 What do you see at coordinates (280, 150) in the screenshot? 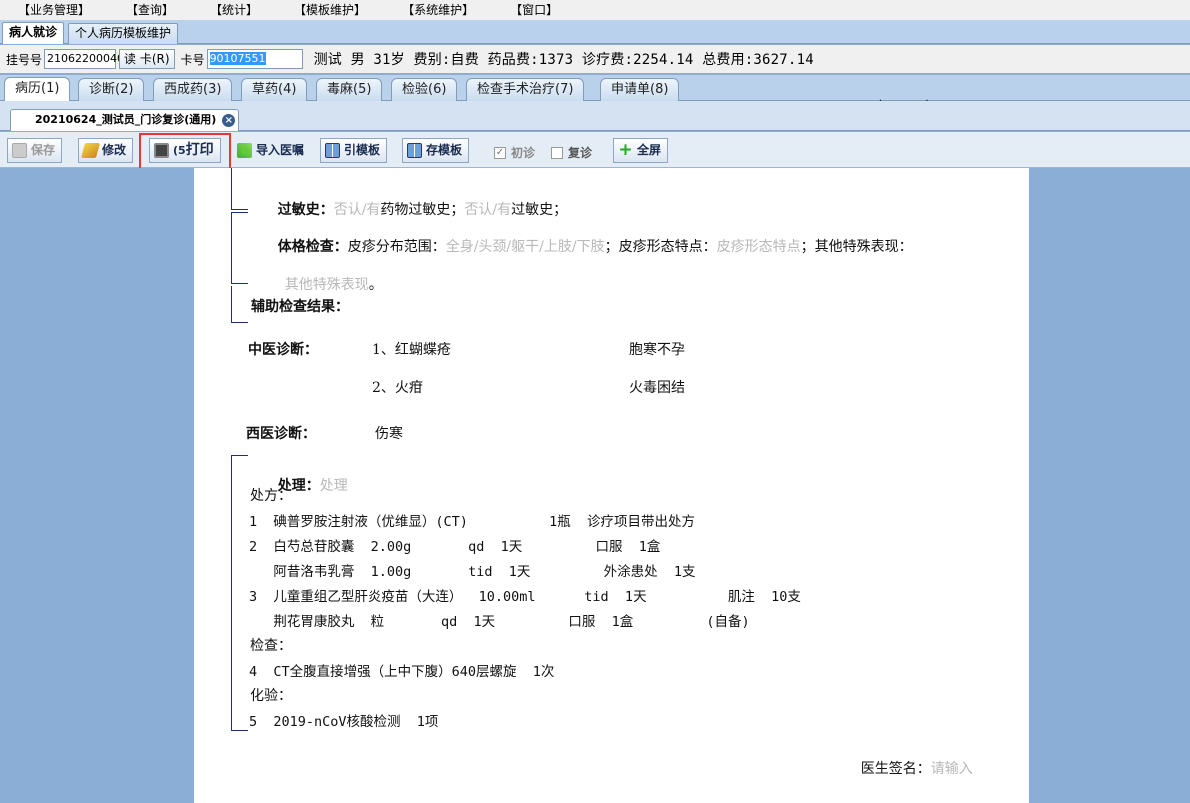
I see `import-order-label: 导入医嘱` at bounding box center [280, 150].